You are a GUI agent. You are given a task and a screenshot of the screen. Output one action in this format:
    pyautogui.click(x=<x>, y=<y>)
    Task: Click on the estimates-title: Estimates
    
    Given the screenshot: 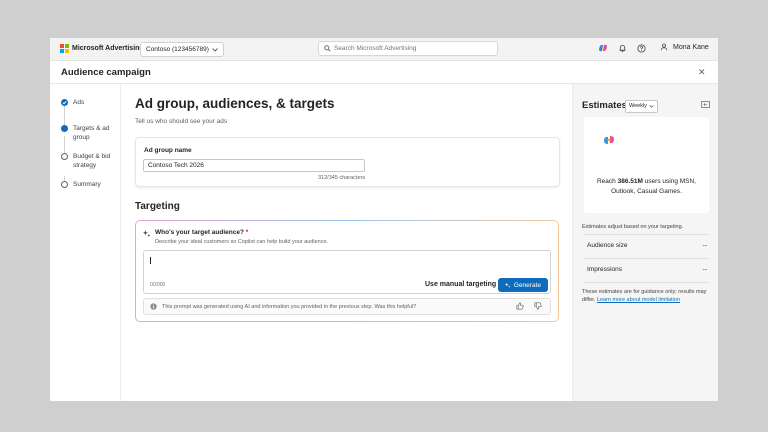 What is the action you would take?
    pyautogui.click(x=604, y=105)
    